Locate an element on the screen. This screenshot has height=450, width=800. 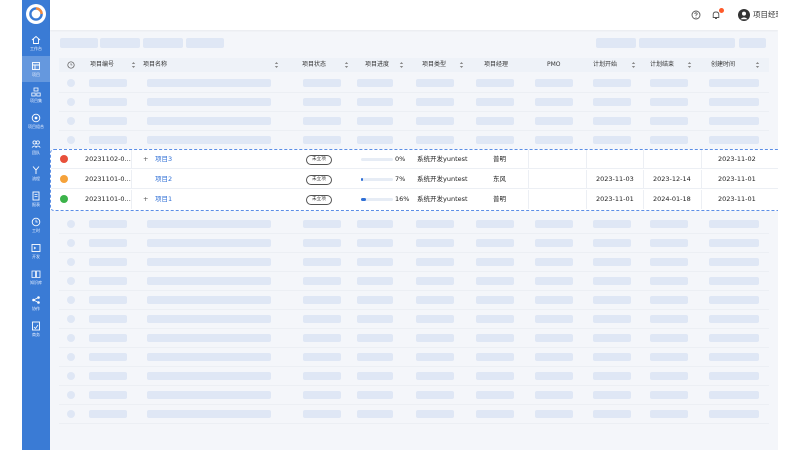
help-icon is located at coordinates (696, 15).